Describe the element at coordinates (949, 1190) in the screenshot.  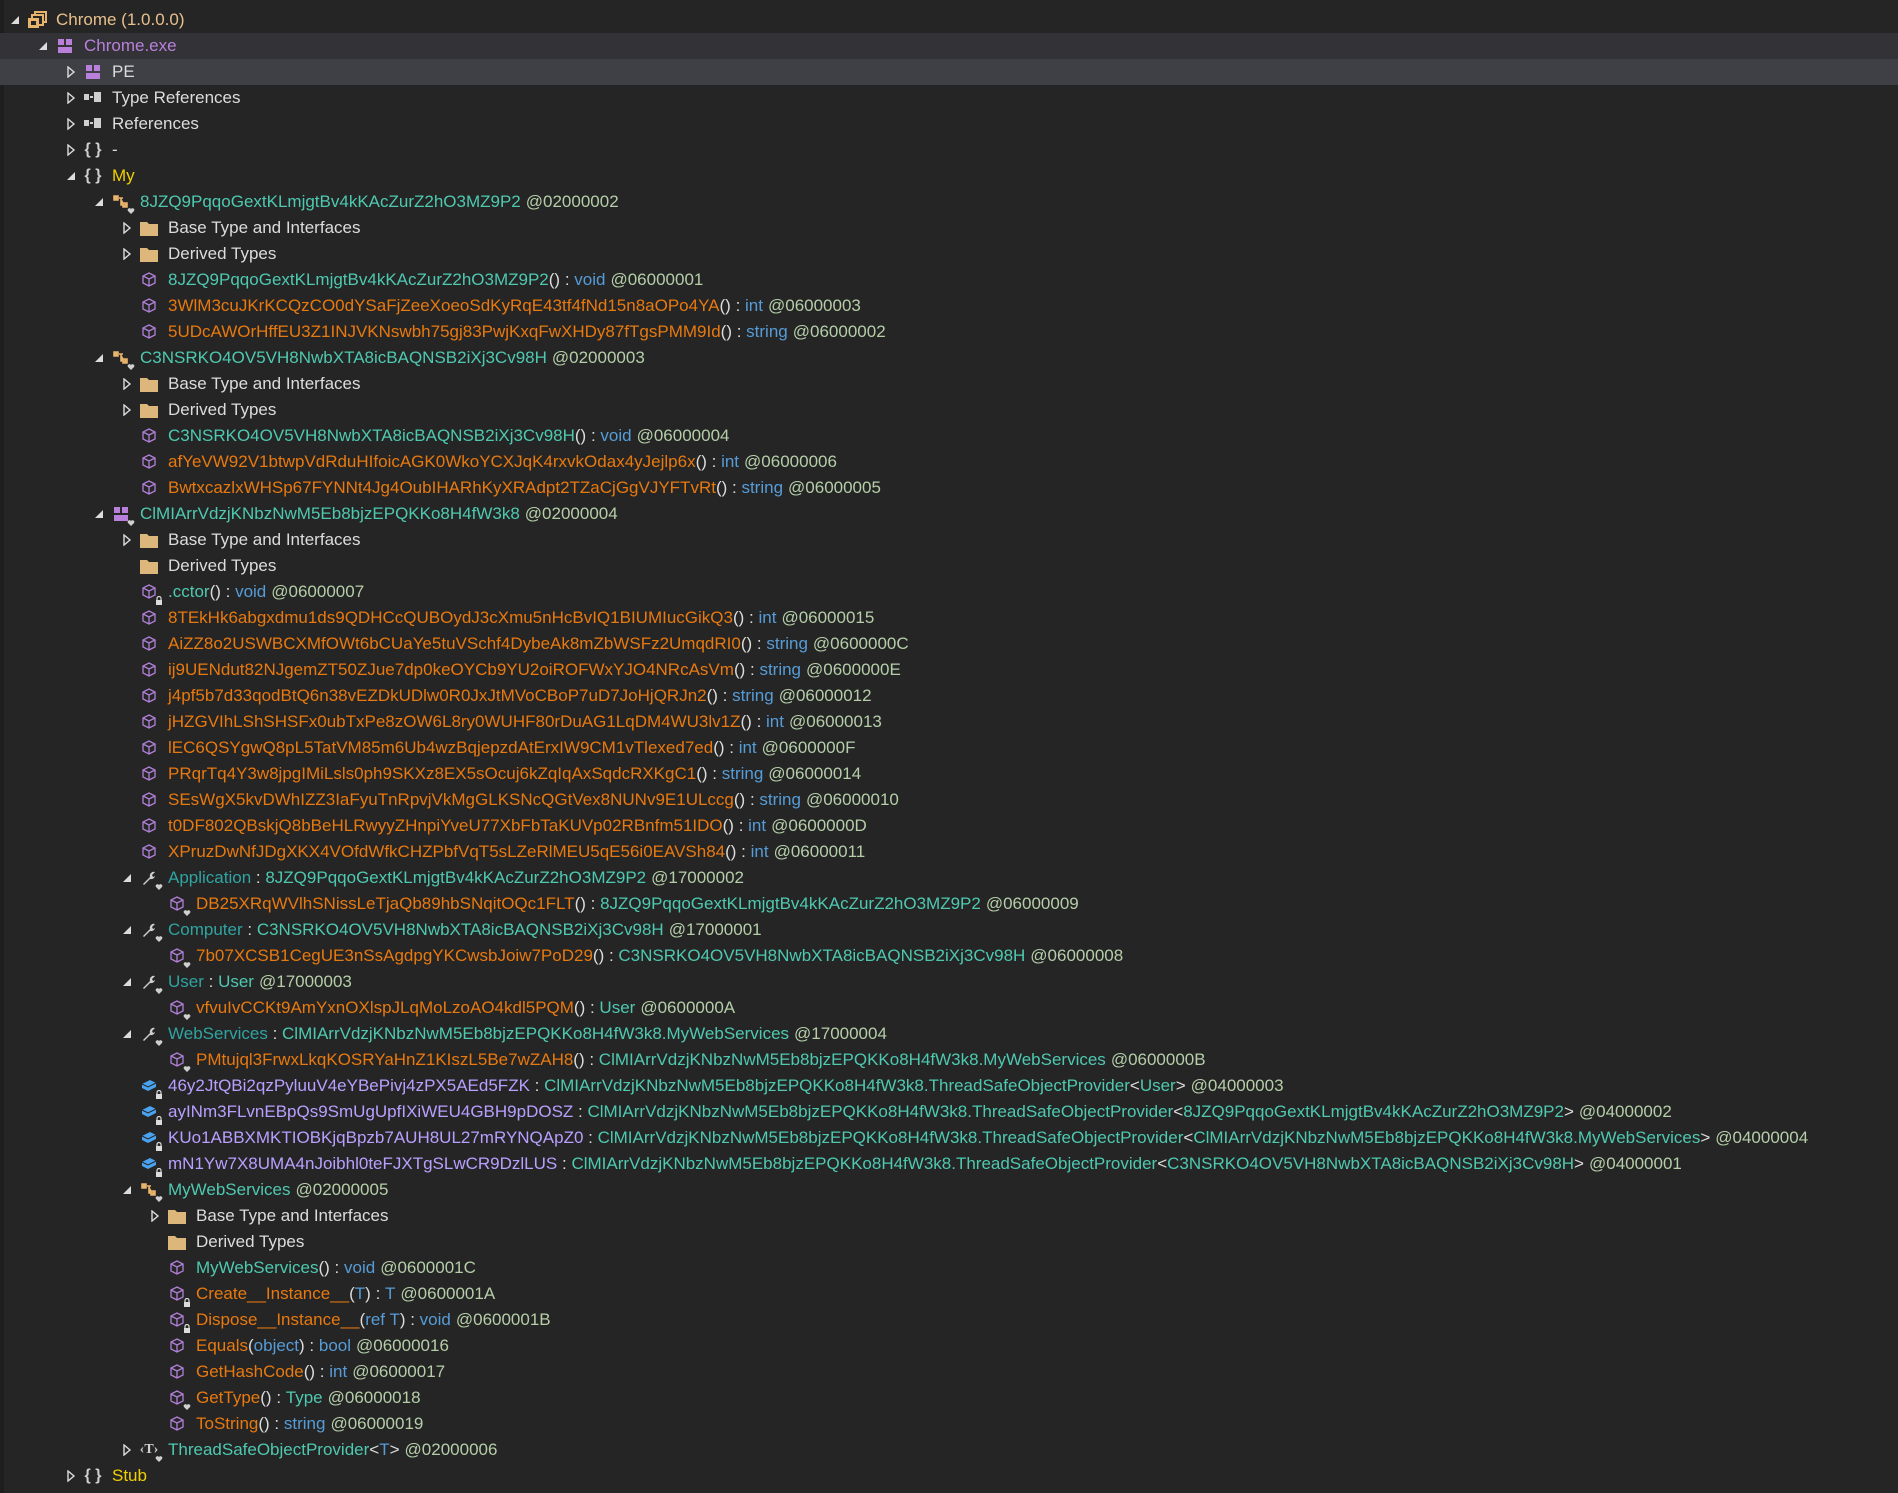
I see `tree-node-nested-class: MyWebServices @02000005` at that location.